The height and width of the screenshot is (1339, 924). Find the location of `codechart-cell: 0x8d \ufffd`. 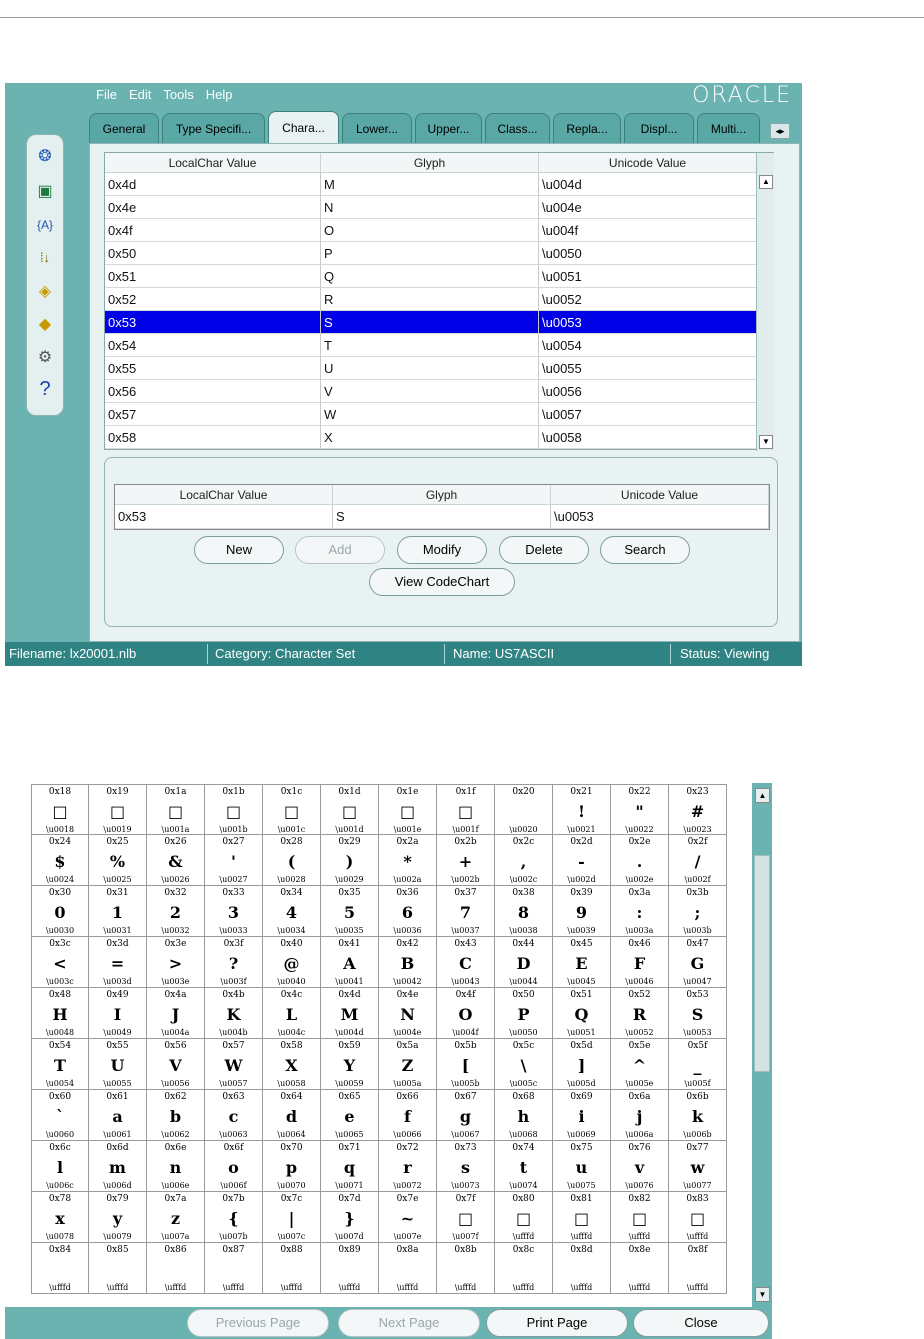

codechart-cell: 0x8d \ufffd is located at coordinates (582, 1268).